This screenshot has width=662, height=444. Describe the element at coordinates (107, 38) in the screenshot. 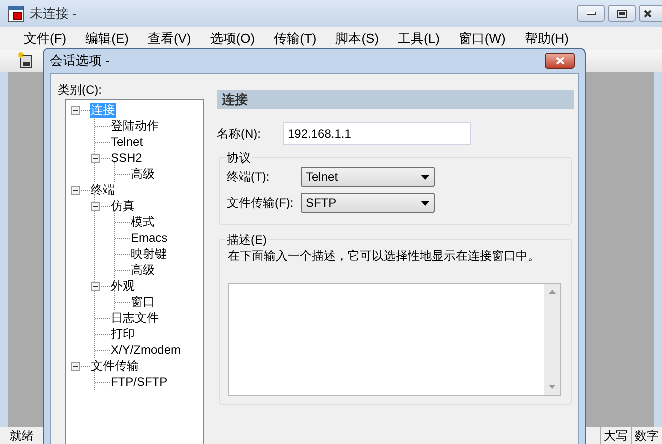

I see `menu-item: 编辑(E)` at that location.